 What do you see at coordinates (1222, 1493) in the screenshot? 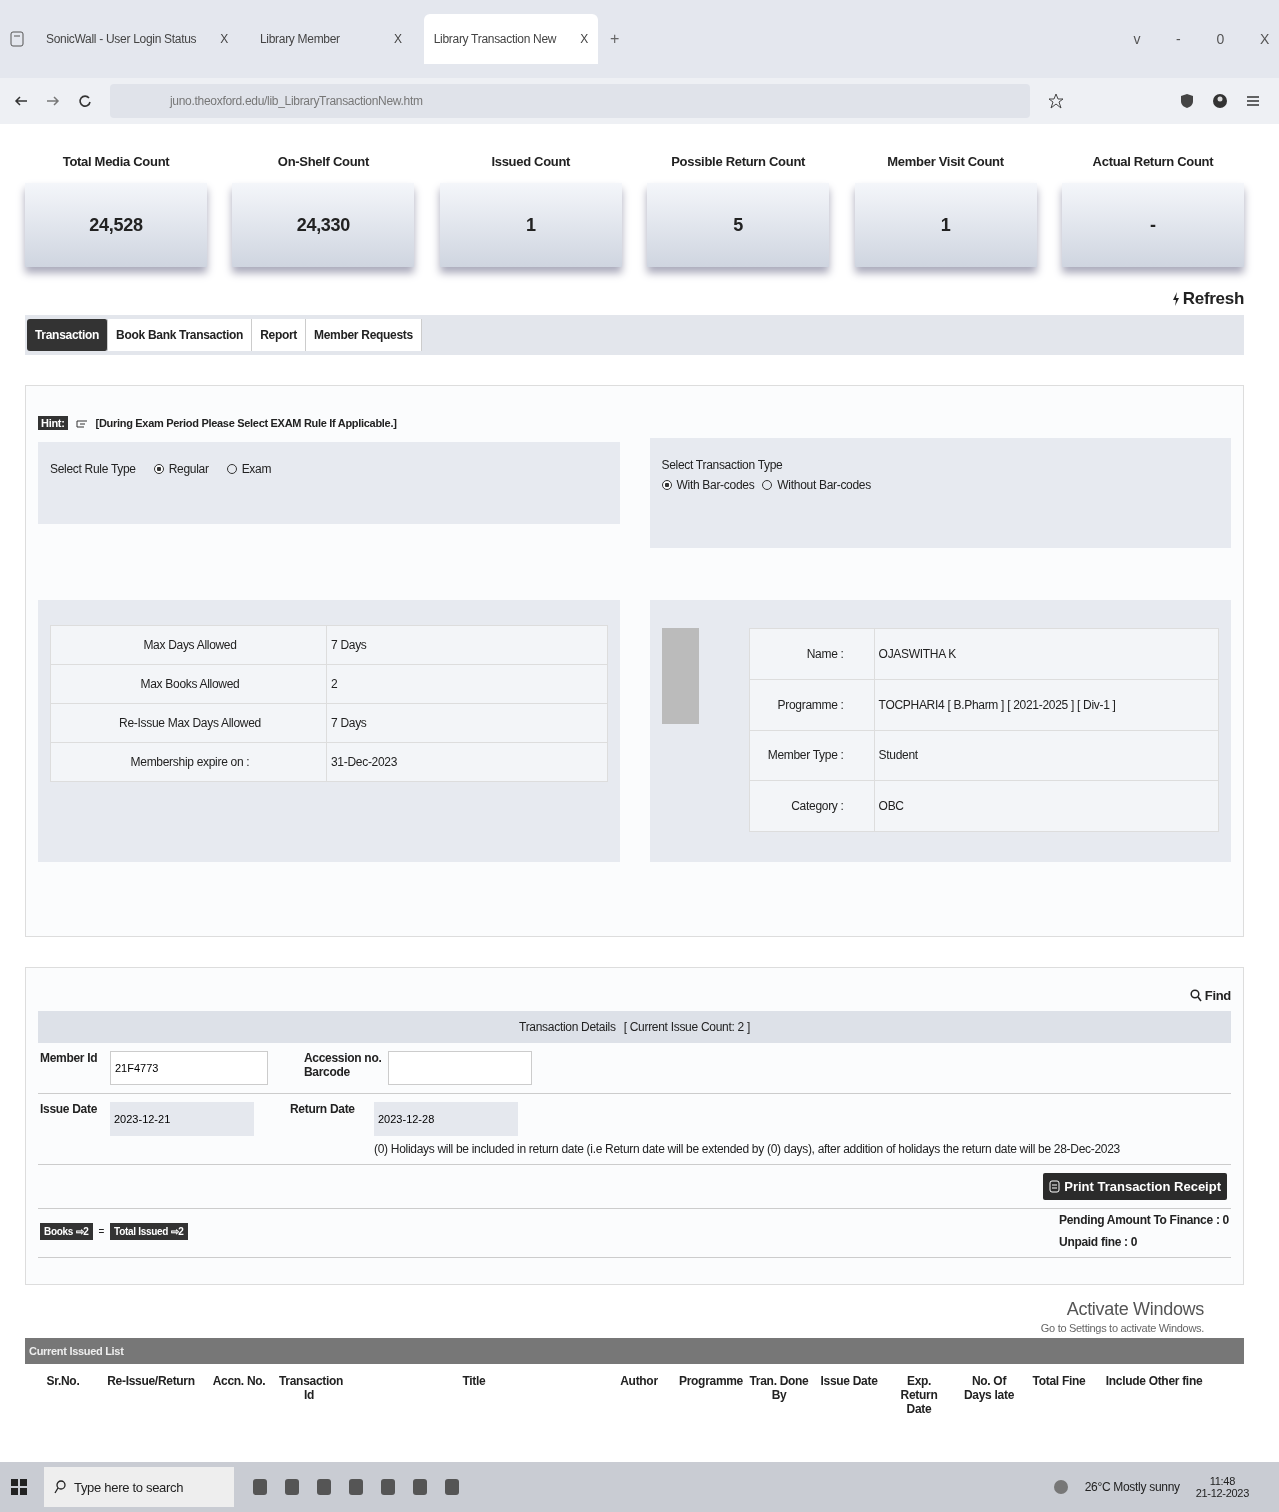
I see `clock-date: 21-12-2023` at bounding box center [1222, 1493].